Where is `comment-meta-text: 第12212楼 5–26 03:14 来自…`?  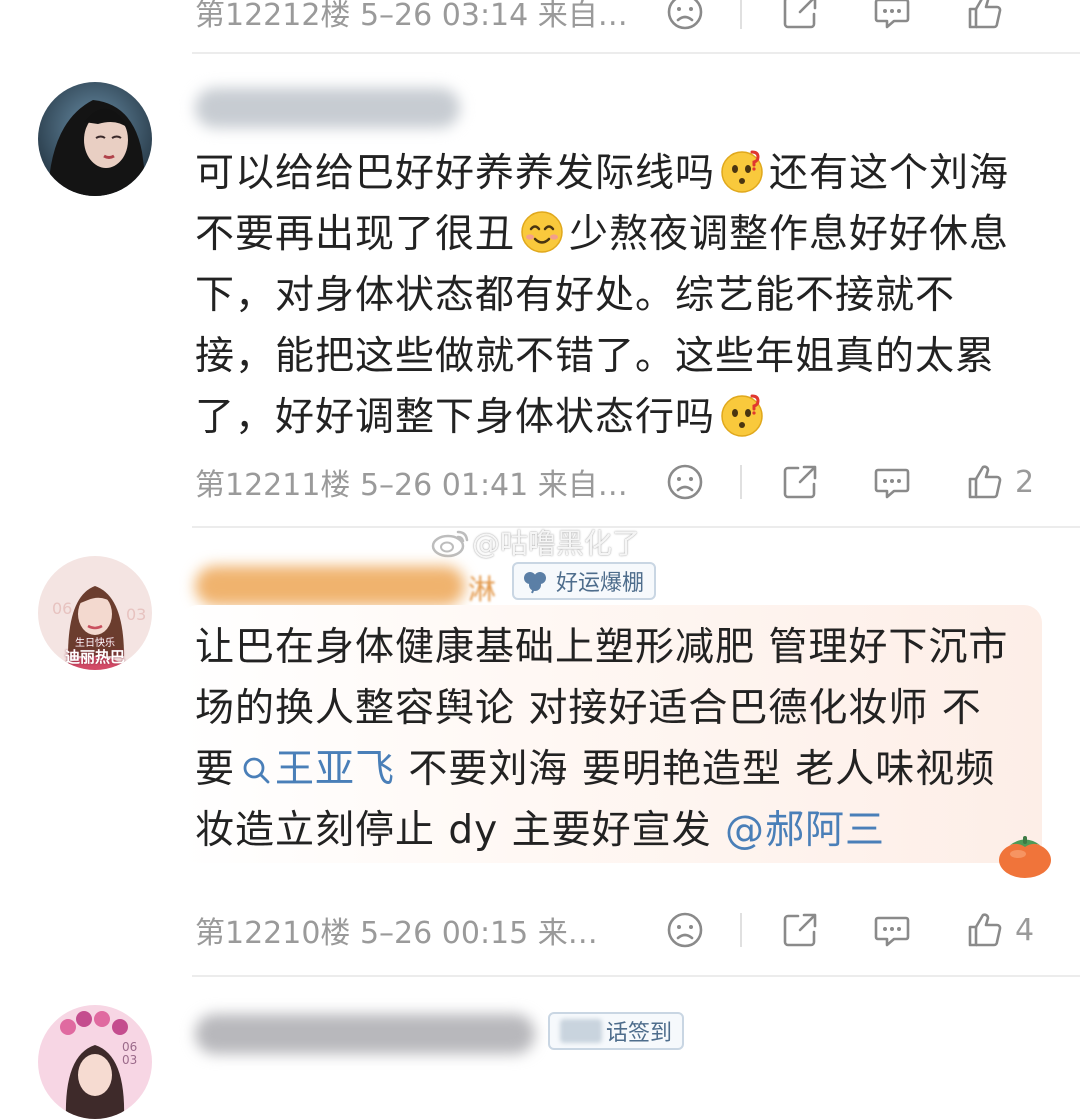
comment-meta-text: 第12212楼 5–26 03:14 来自… is located at coordinates (411, 16).